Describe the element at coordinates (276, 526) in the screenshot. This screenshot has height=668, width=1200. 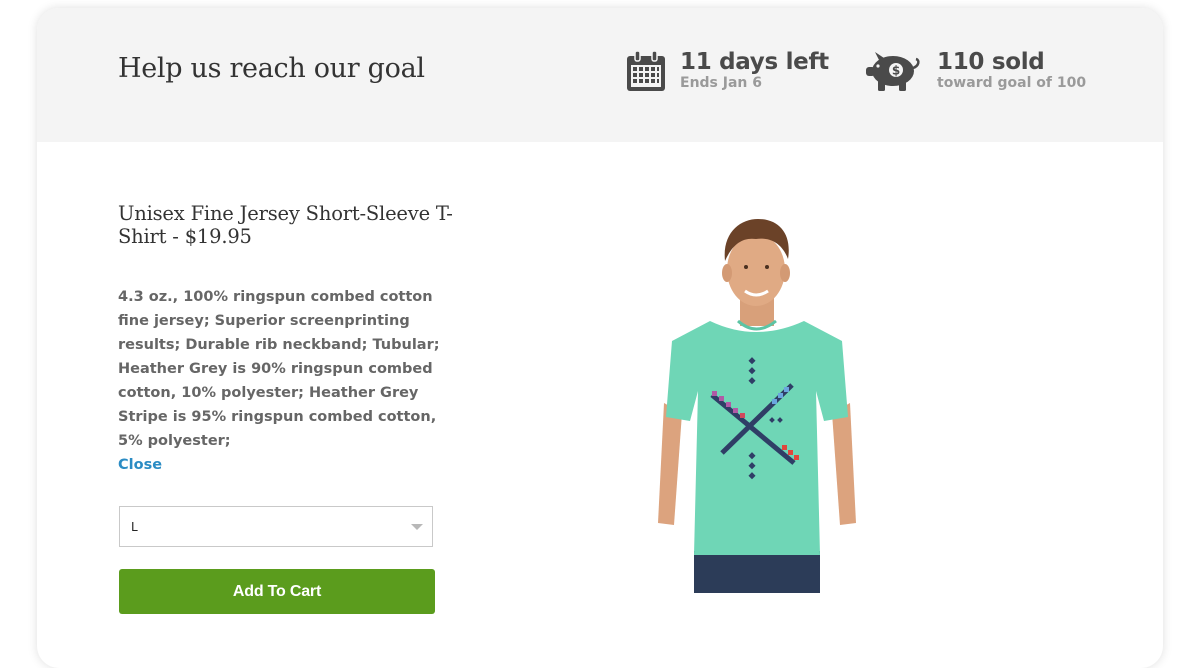
I see `size-select: L` at that location.